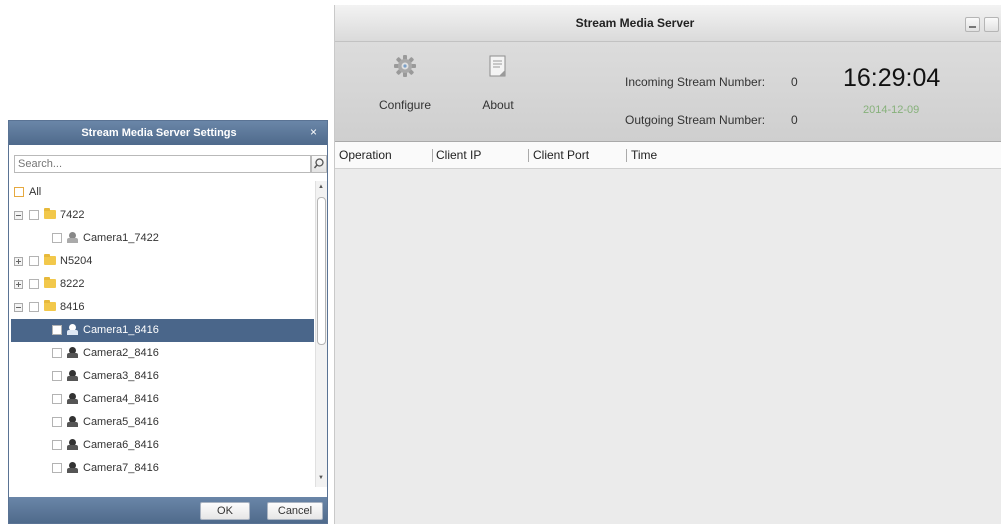 Image resolution: width=1001 pixels, height=524 pixels. Describe the element at coordinates (162, 376) in the screenshot. I see `tree-item-camera: Camera3_8416` at that location.